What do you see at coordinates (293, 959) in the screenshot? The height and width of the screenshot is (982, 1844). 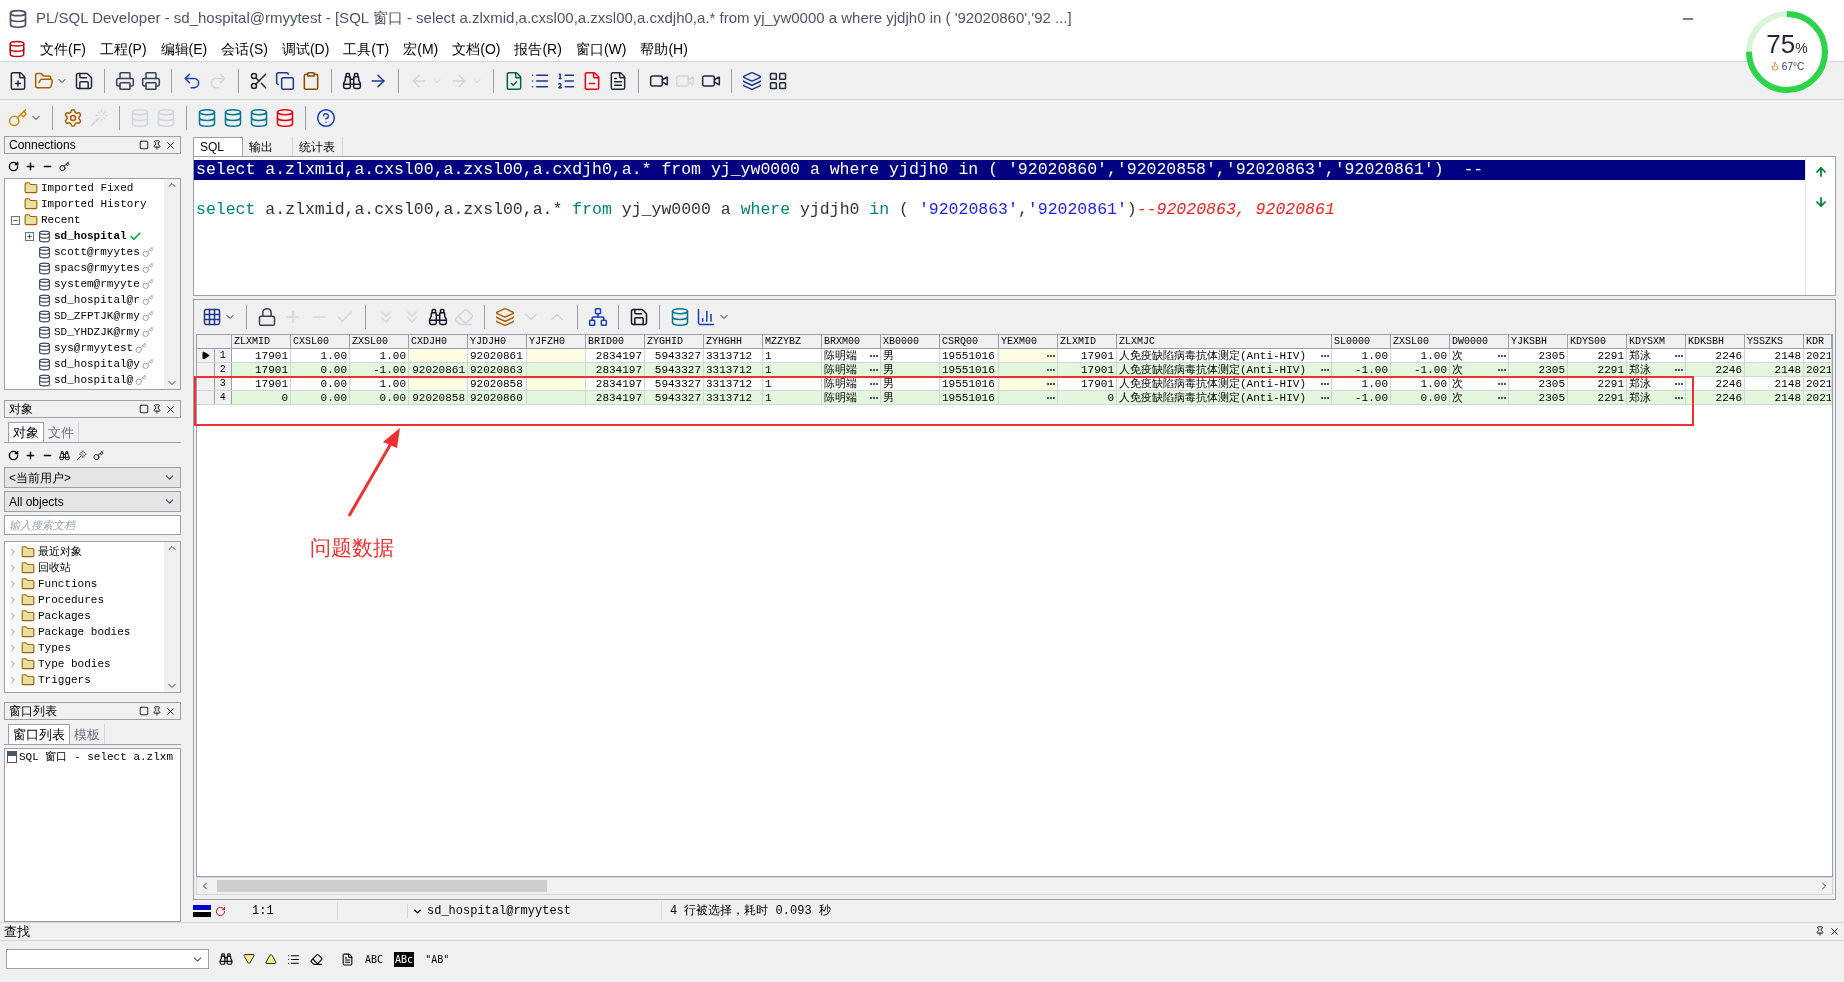 I see `lines-icon` at bounding box center [293, 959].